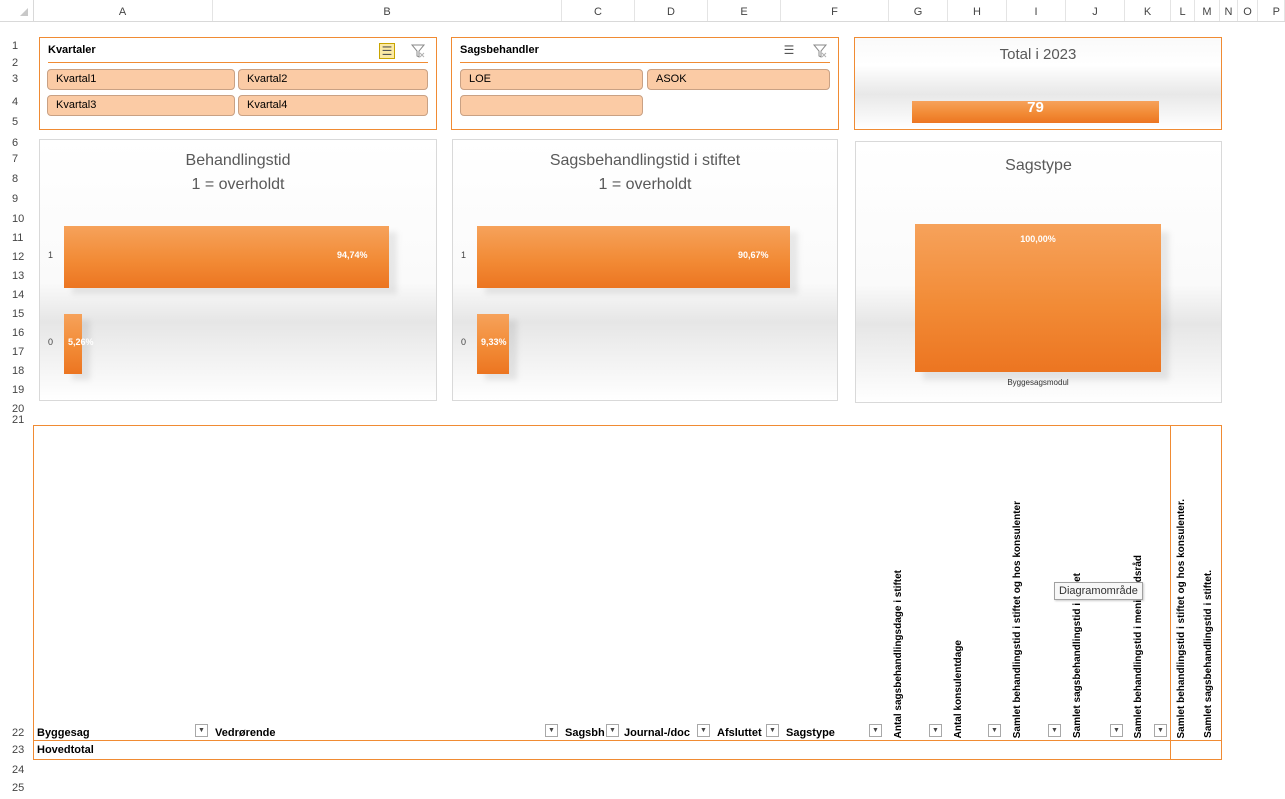 The image size is (1285, 799). I want to click on row-header-24: 24, so click(16, 770).